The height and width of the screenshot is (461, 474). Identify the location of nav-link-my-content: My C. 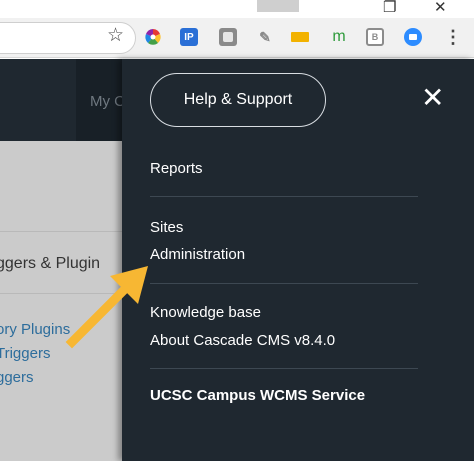
(107, 101).